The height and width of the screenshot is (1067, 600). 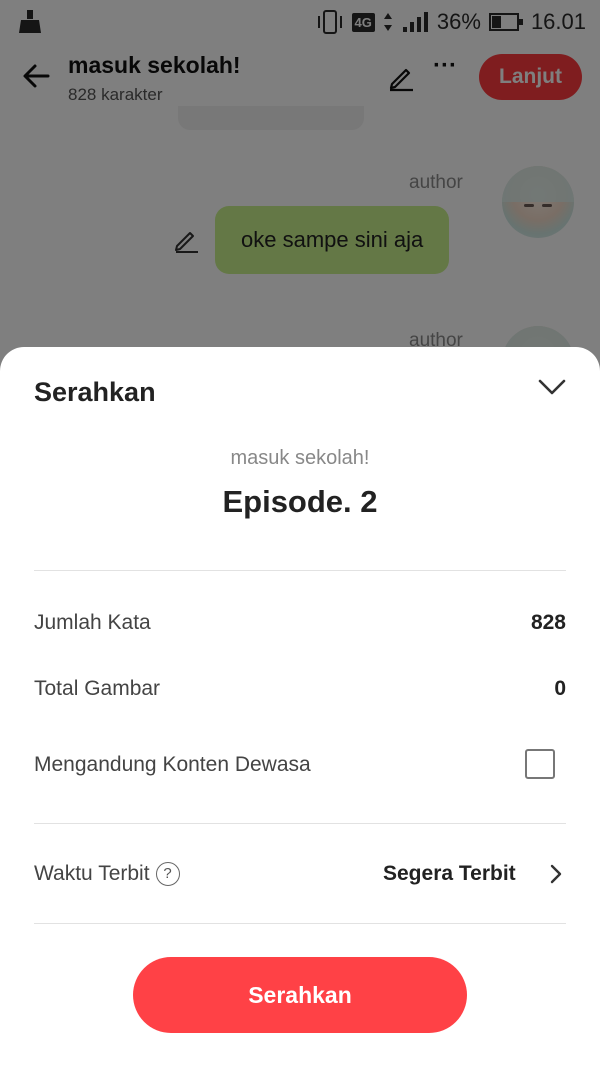 I want to click on adult-content-checkbox, so click(x=540, y=764).